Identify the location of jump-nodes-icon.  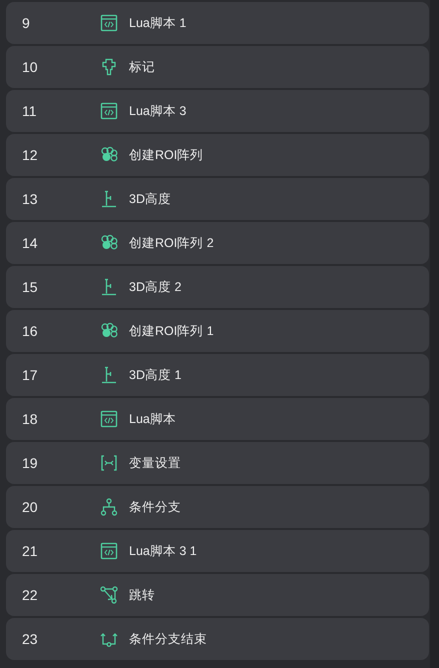
(109, 595).